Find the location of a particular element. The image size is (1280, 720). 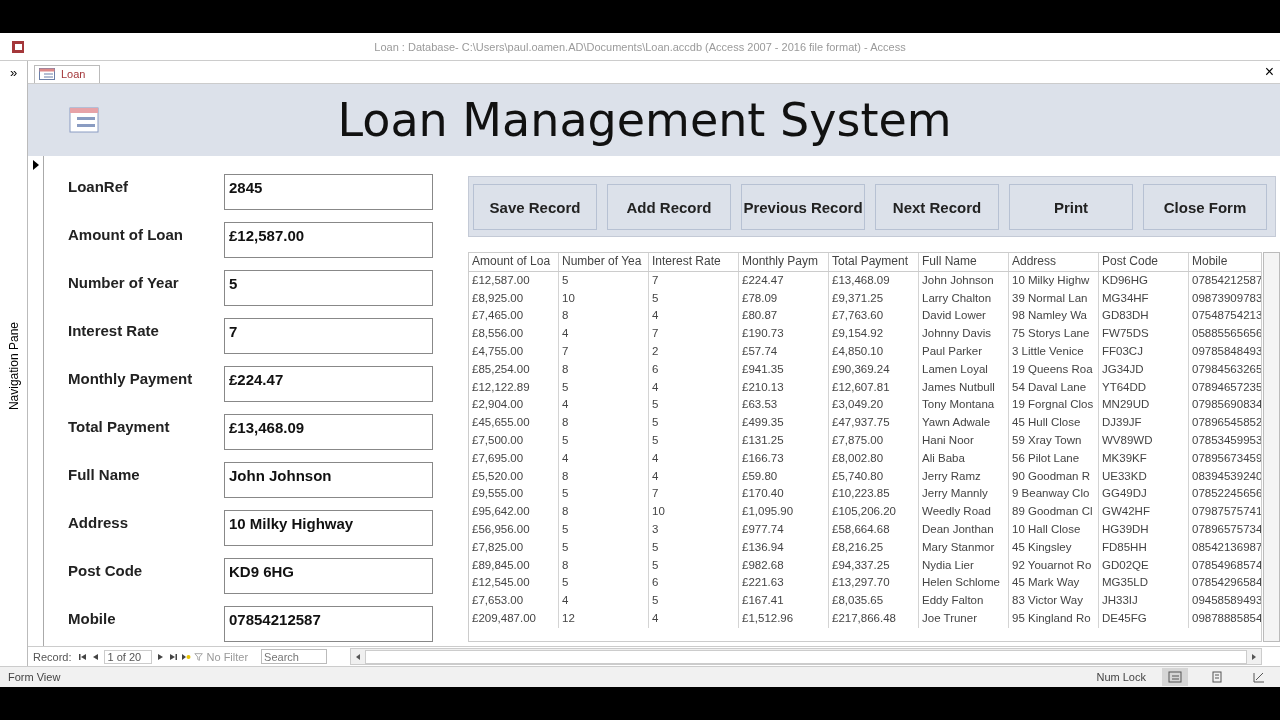

form-tab: Loan is located at coordinates (67, 74).